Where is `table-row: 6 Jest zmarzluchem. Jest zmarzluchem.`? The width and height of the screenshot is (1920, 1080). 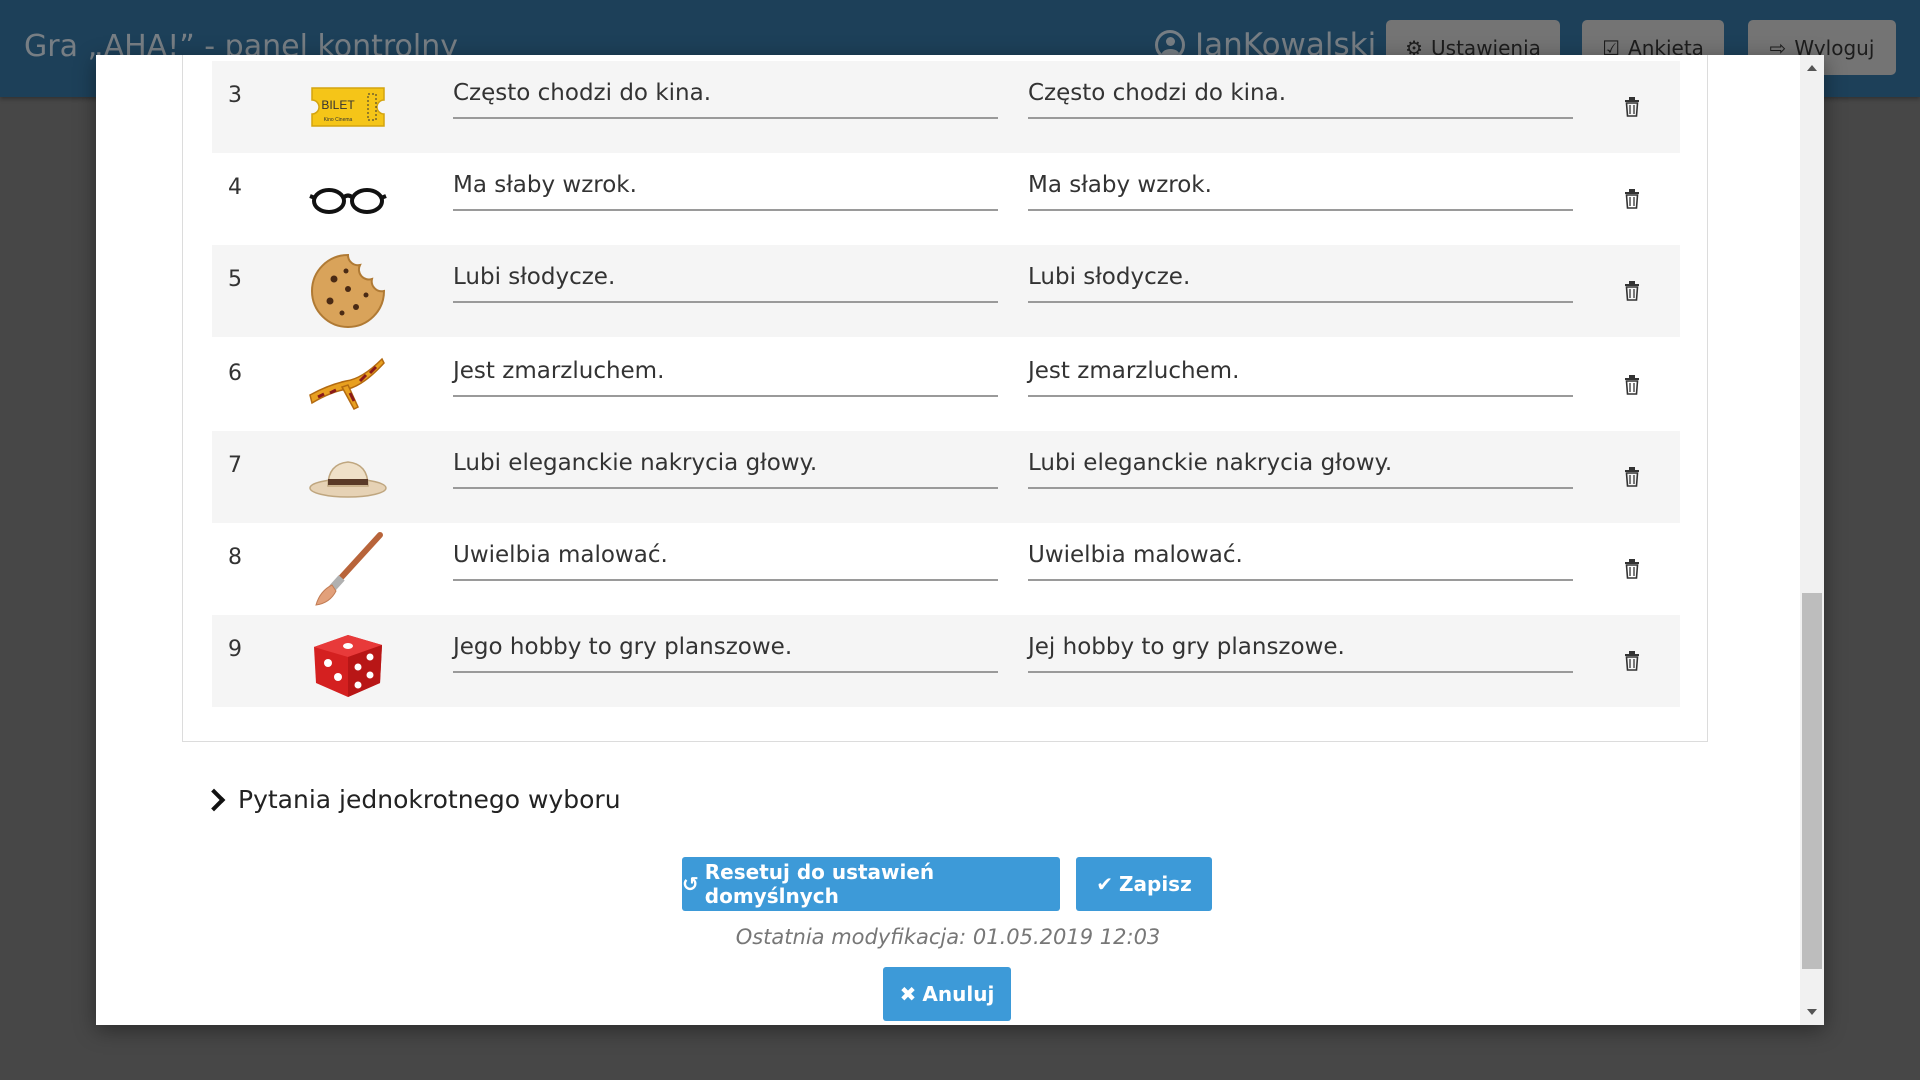 table-row: 6 Jest zmarzluchem. Jest zmarzluchem. is located at coordinates (946, 385).